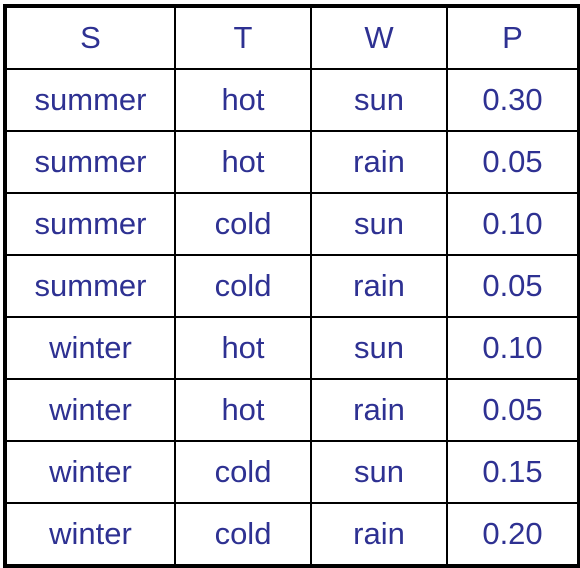  What do you see at coordinates (513, 472) in the screenshot?
I see `cell-probability: 0.15` at bounding box center [513, 472].